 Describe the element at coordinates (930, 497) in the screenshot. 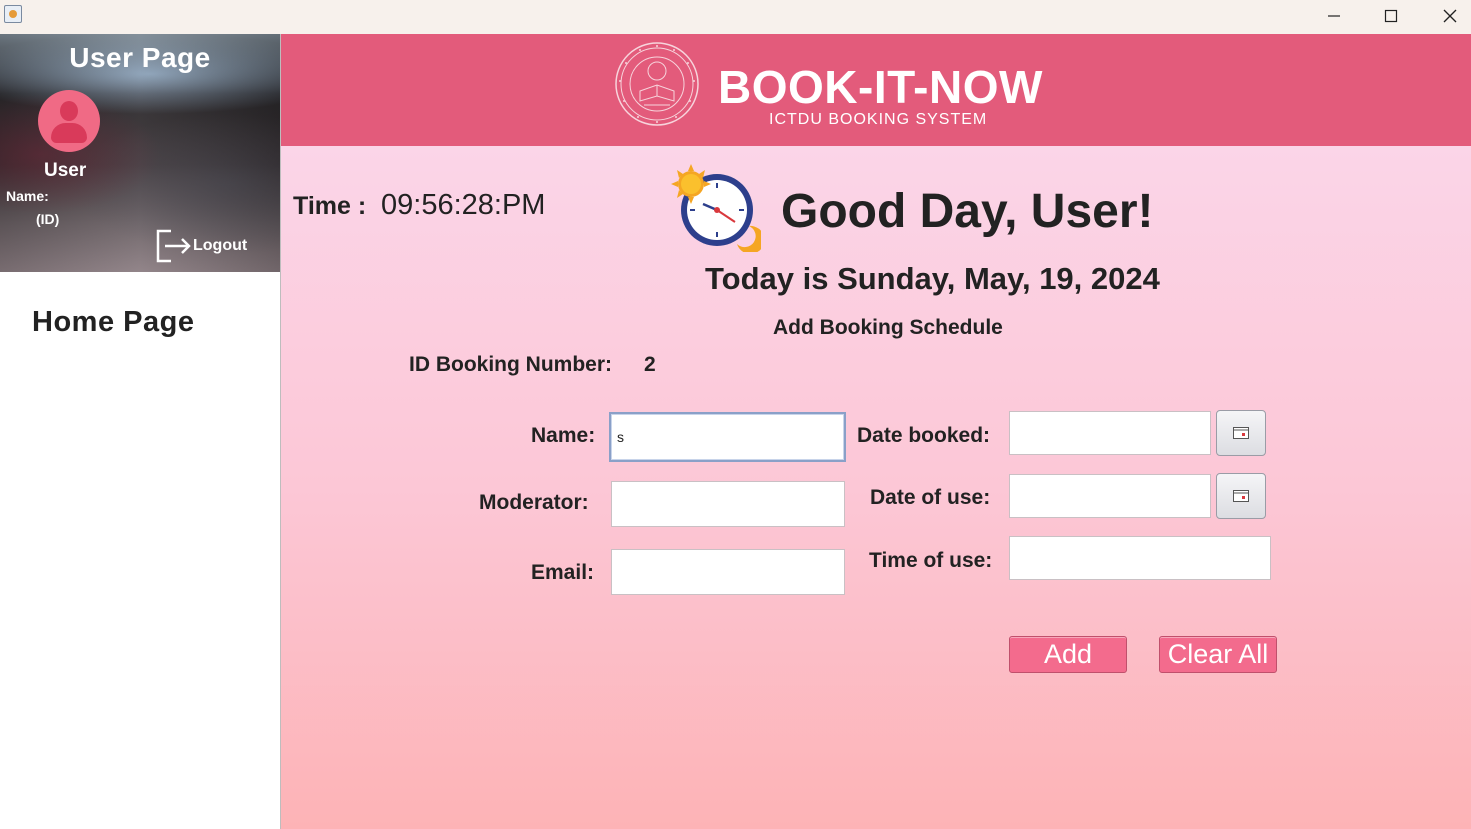

I see `date-of-use-label: Date of use:` at that location.